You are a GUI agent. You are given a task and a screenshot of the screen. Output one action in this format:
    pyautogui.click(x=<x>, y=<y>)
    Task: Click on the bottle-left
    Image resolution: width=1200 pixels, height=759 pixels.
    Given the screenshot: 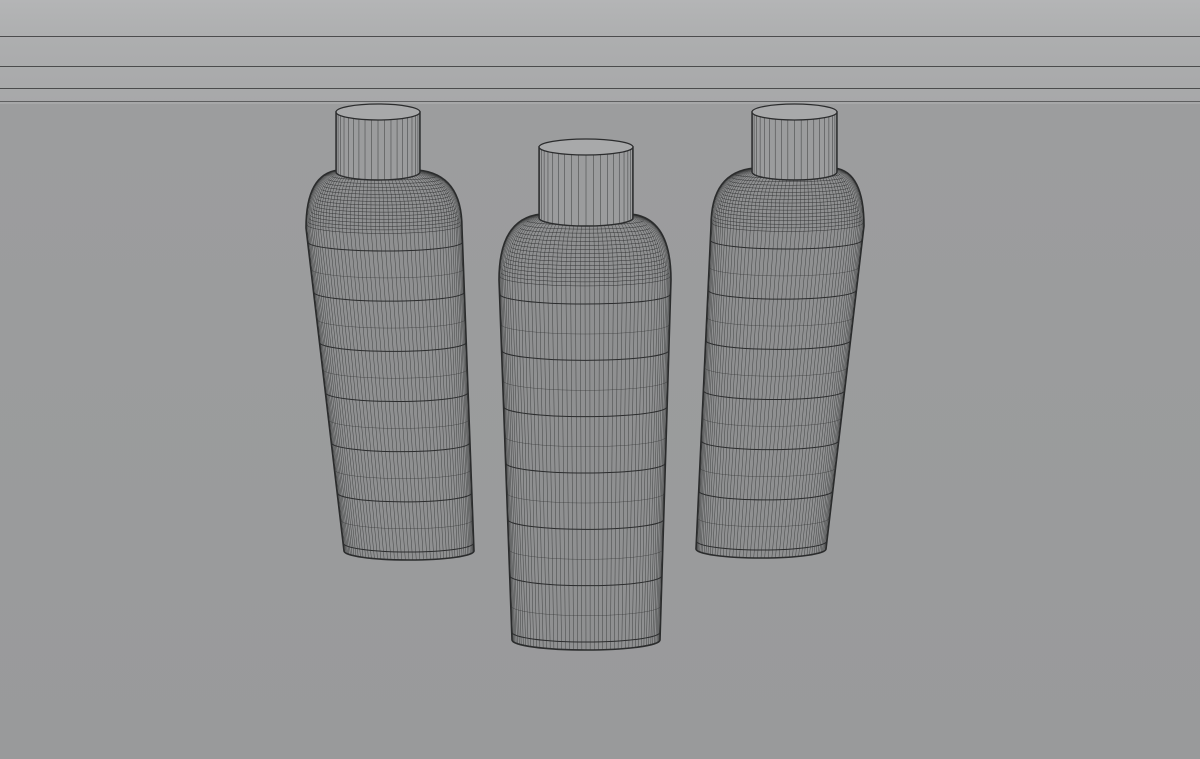 What is the action you would take?
    pyautogui.click(x=390, y=332)
    